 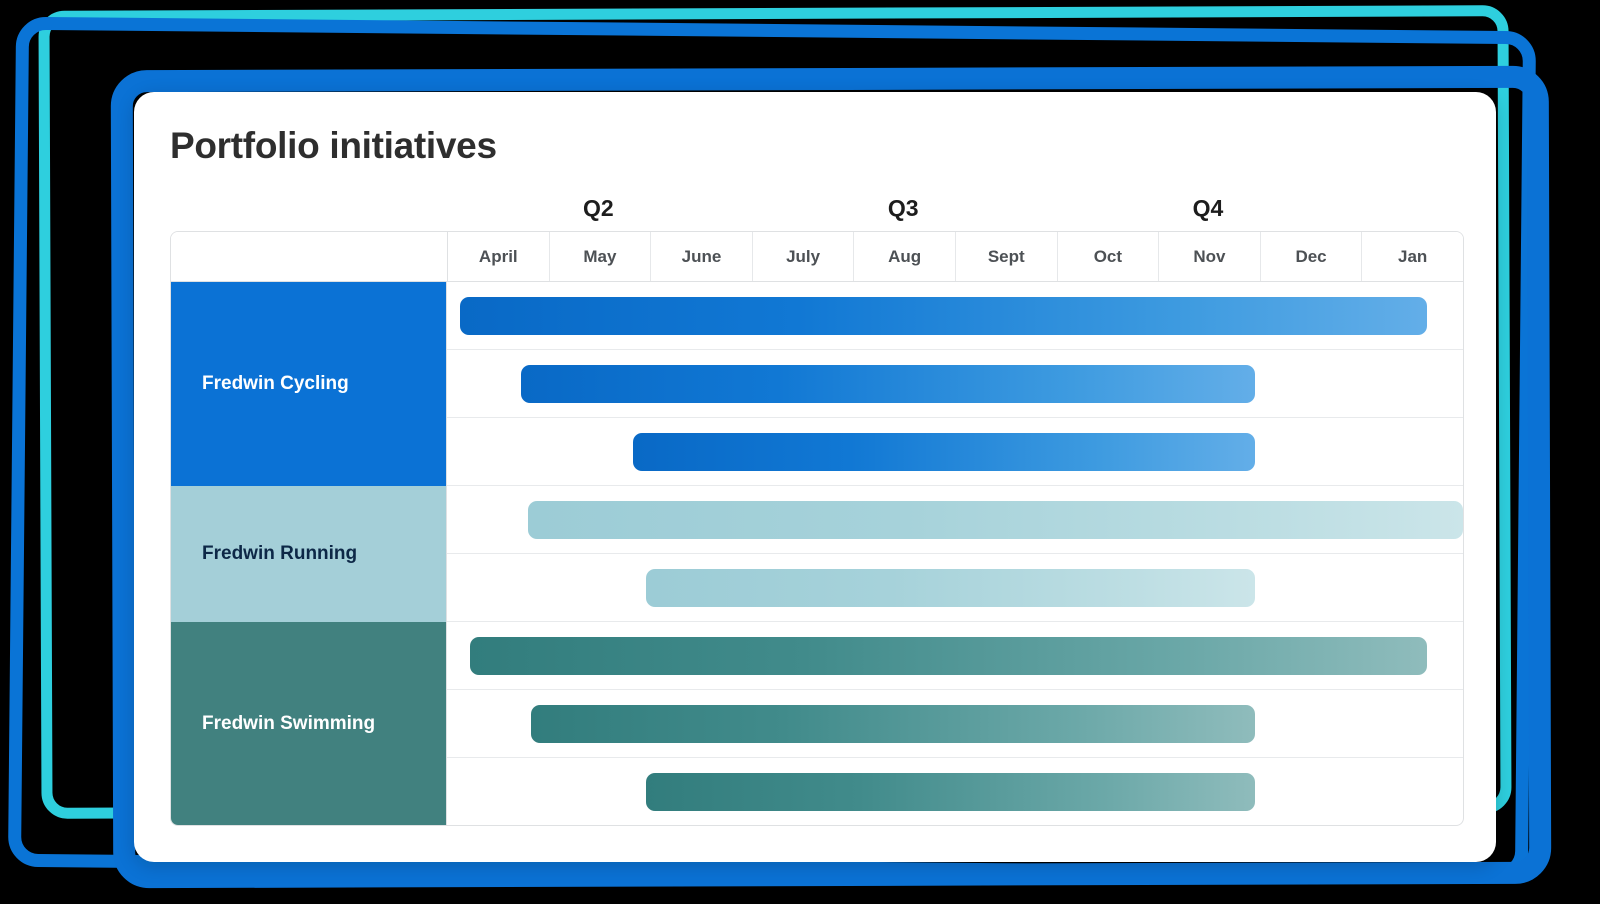 I want to click on quarter-label-q3: Q3, so click(x=903, y=208).